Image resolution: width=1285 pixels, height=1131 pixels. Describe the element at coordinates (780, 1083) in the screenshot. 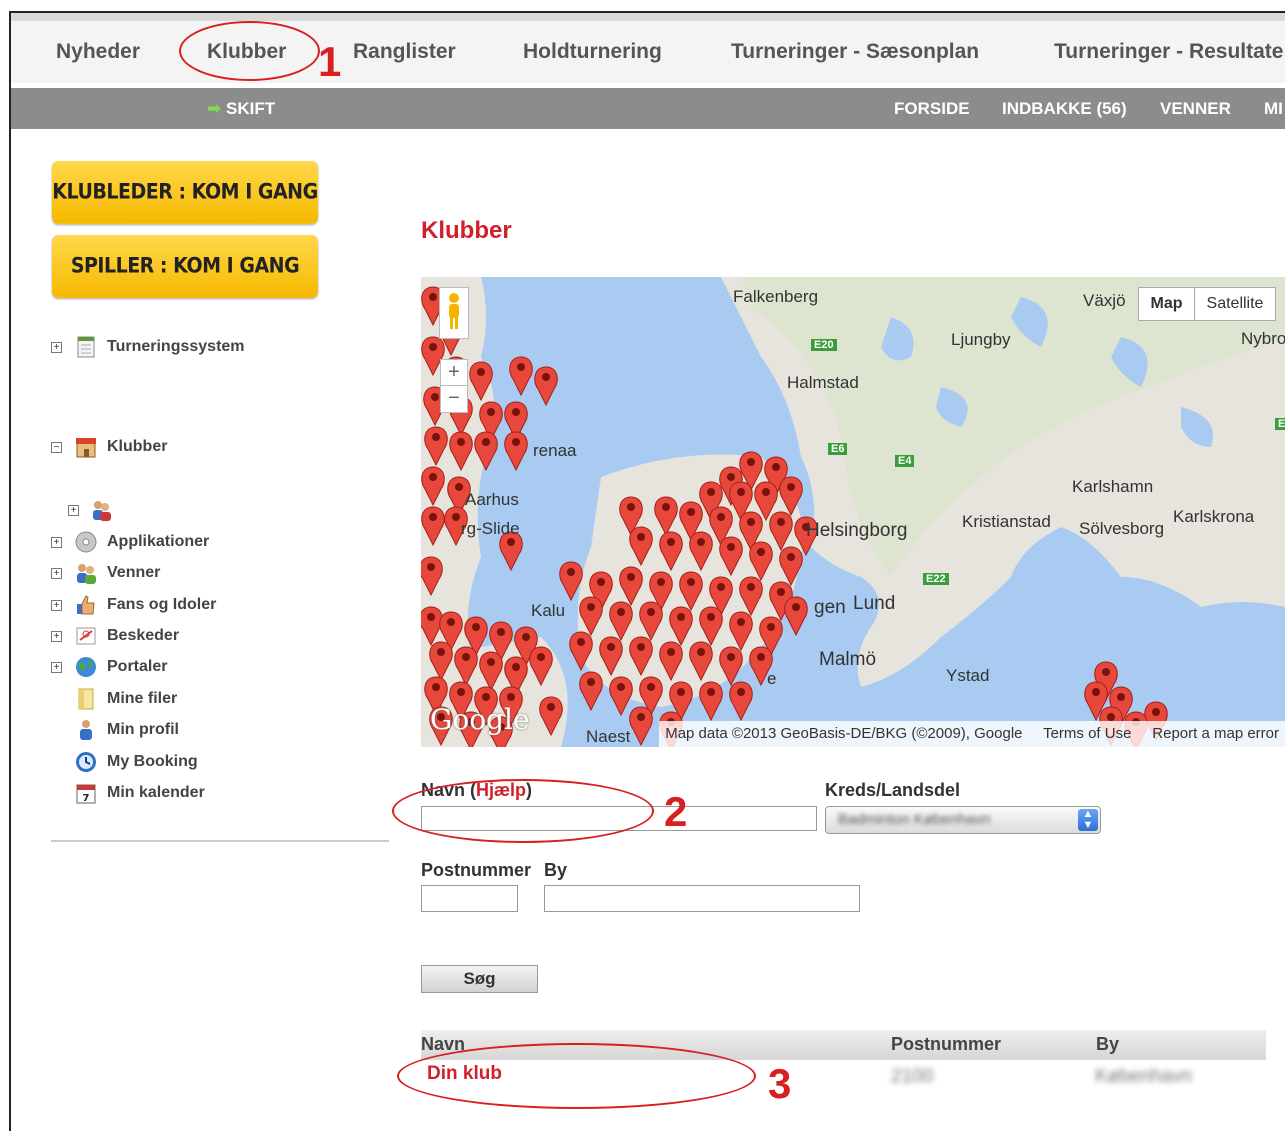

I see `annotation-number-3: 3` at that location.